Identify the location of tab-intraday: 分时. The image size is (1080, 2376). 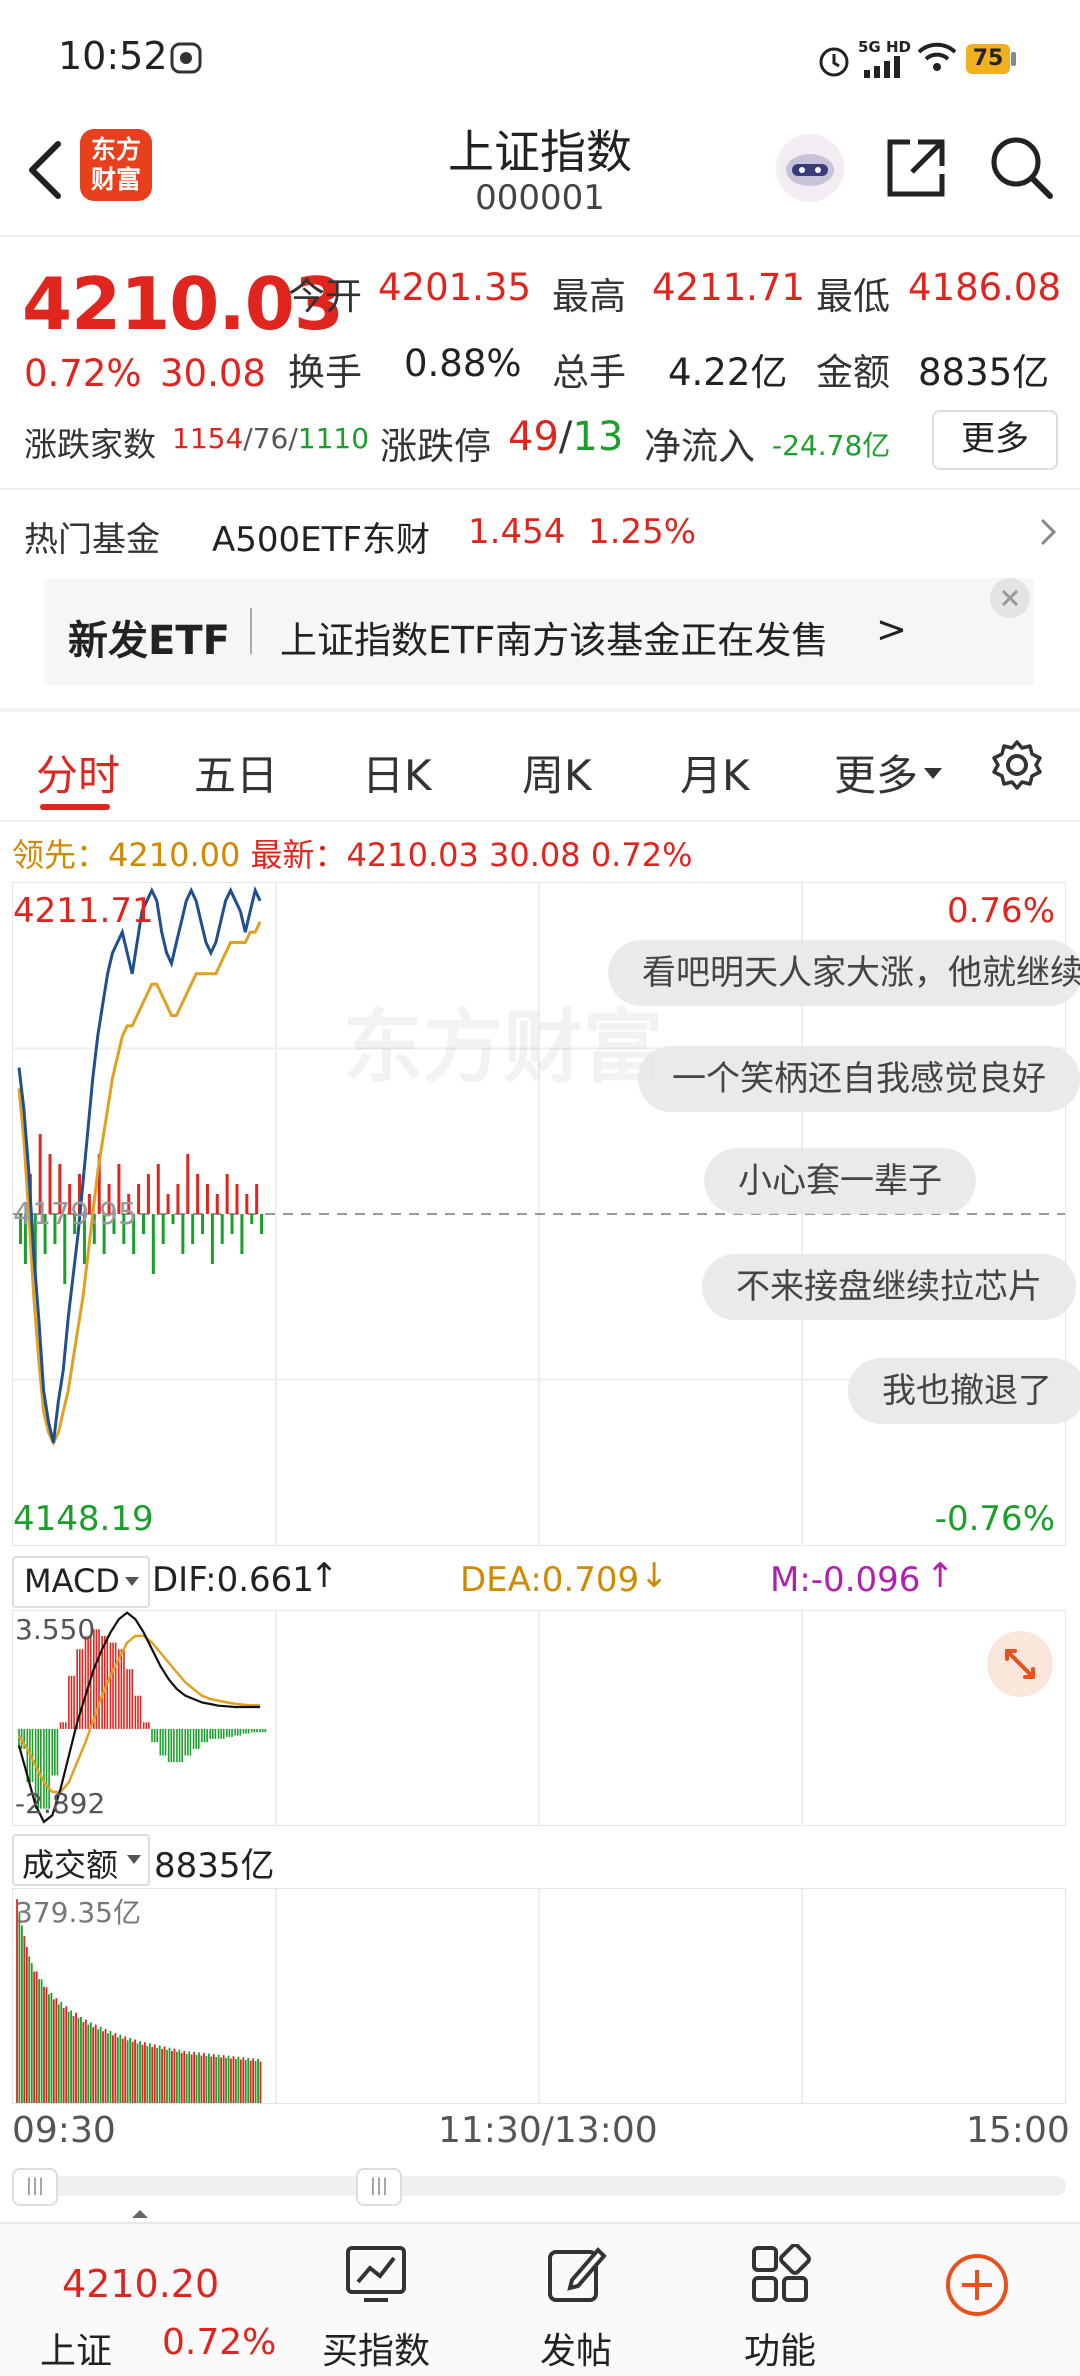
(78, 772).